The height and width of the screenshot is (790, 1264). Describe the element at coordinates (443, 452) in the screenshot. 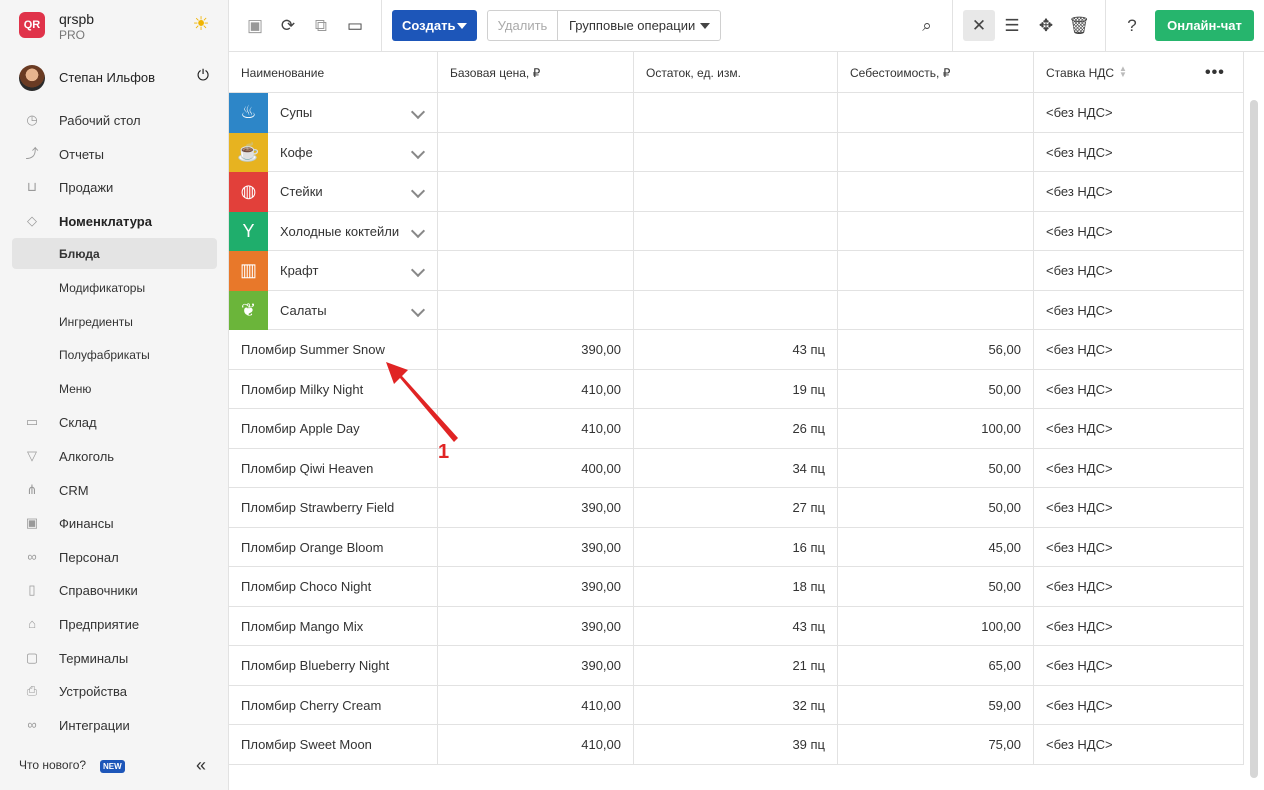

I see `annotation-label: 1` at that location.